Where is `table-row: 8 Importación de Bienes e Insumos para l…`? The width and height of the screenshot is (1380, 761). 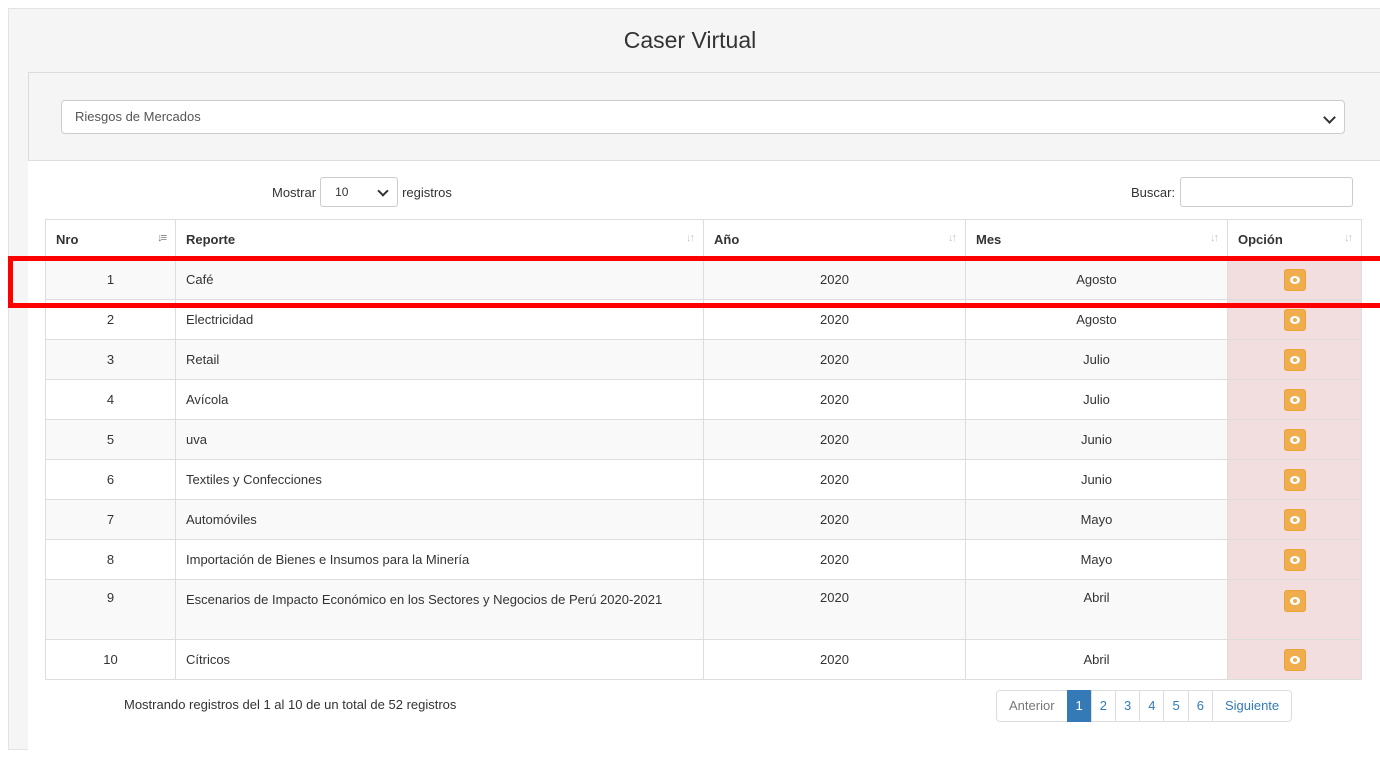
table-row: 8 Importación de Bienes e Insumos para l… is located at coordinates (703, 559).